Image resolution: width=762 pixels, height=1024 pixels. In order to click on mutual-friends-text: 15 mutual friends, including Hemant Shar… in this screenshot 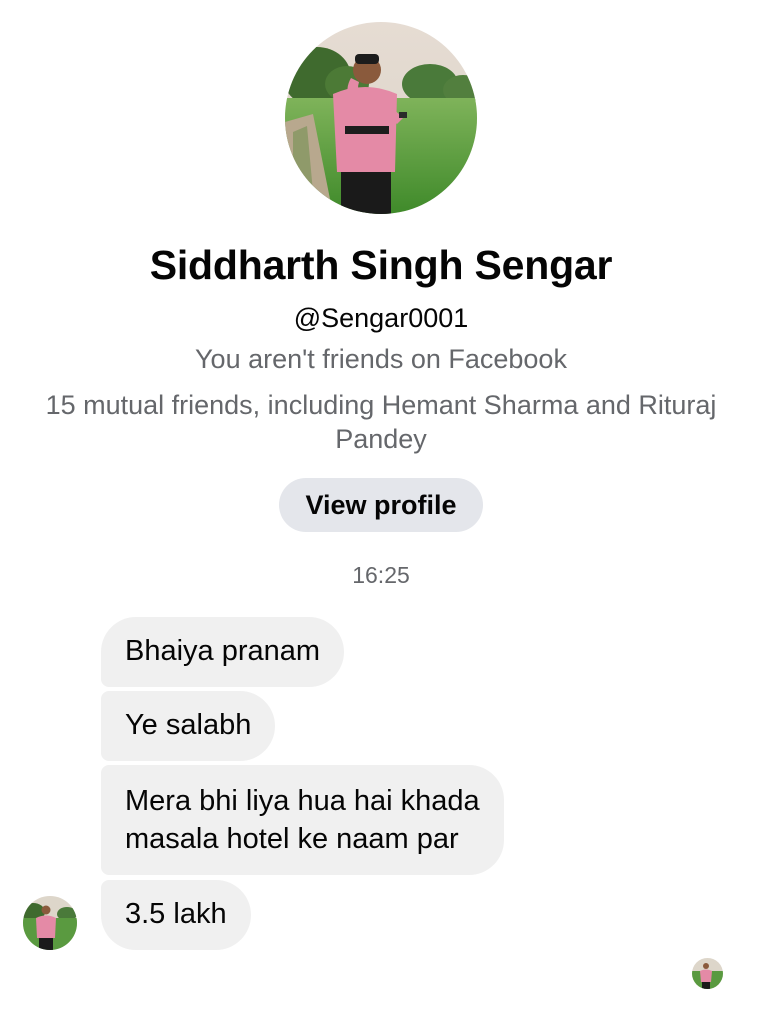, I will do `click(381, 422)`.